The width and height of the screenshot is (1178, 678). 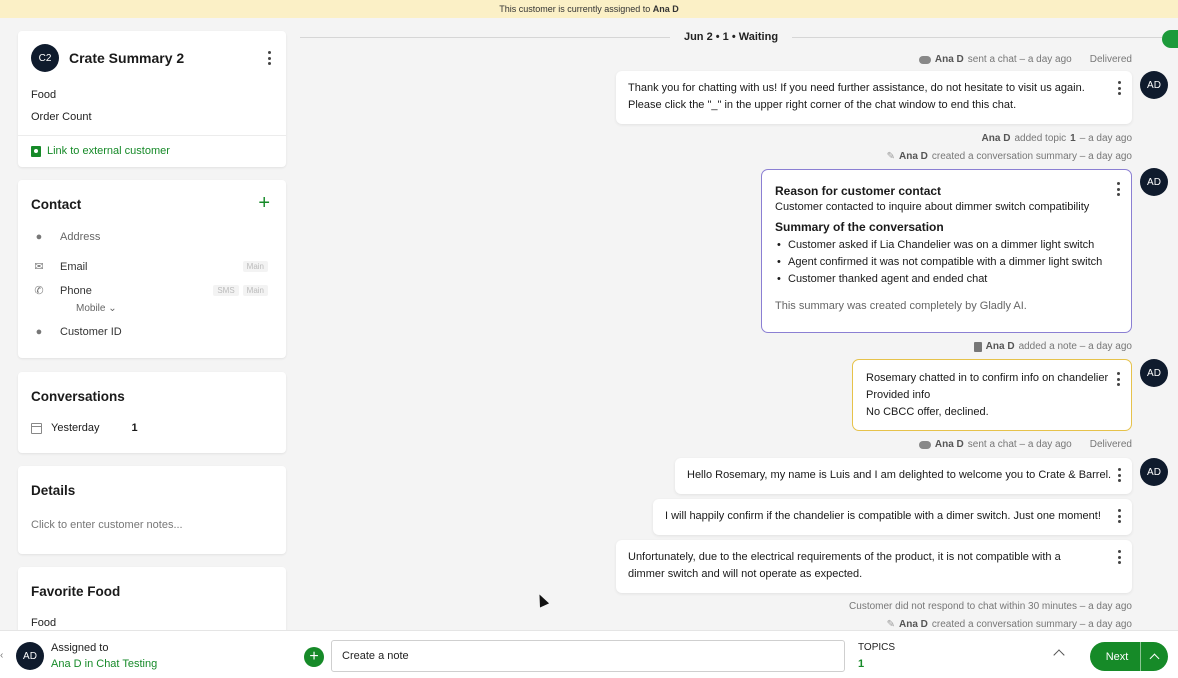 I want to click on contact-customer-id-row: ● Customer ID, so click(x=149, y=332).